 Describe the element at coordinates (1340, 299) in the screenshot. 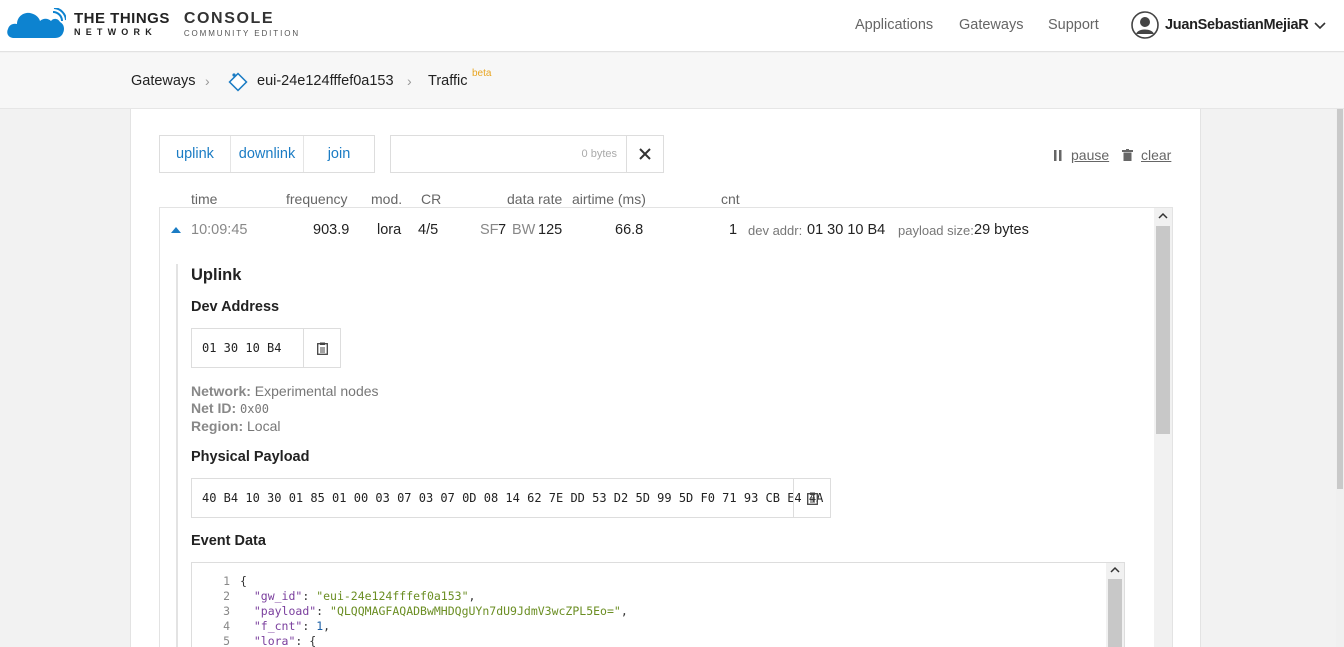

I see `page-scrollbar-thumb` at that location.